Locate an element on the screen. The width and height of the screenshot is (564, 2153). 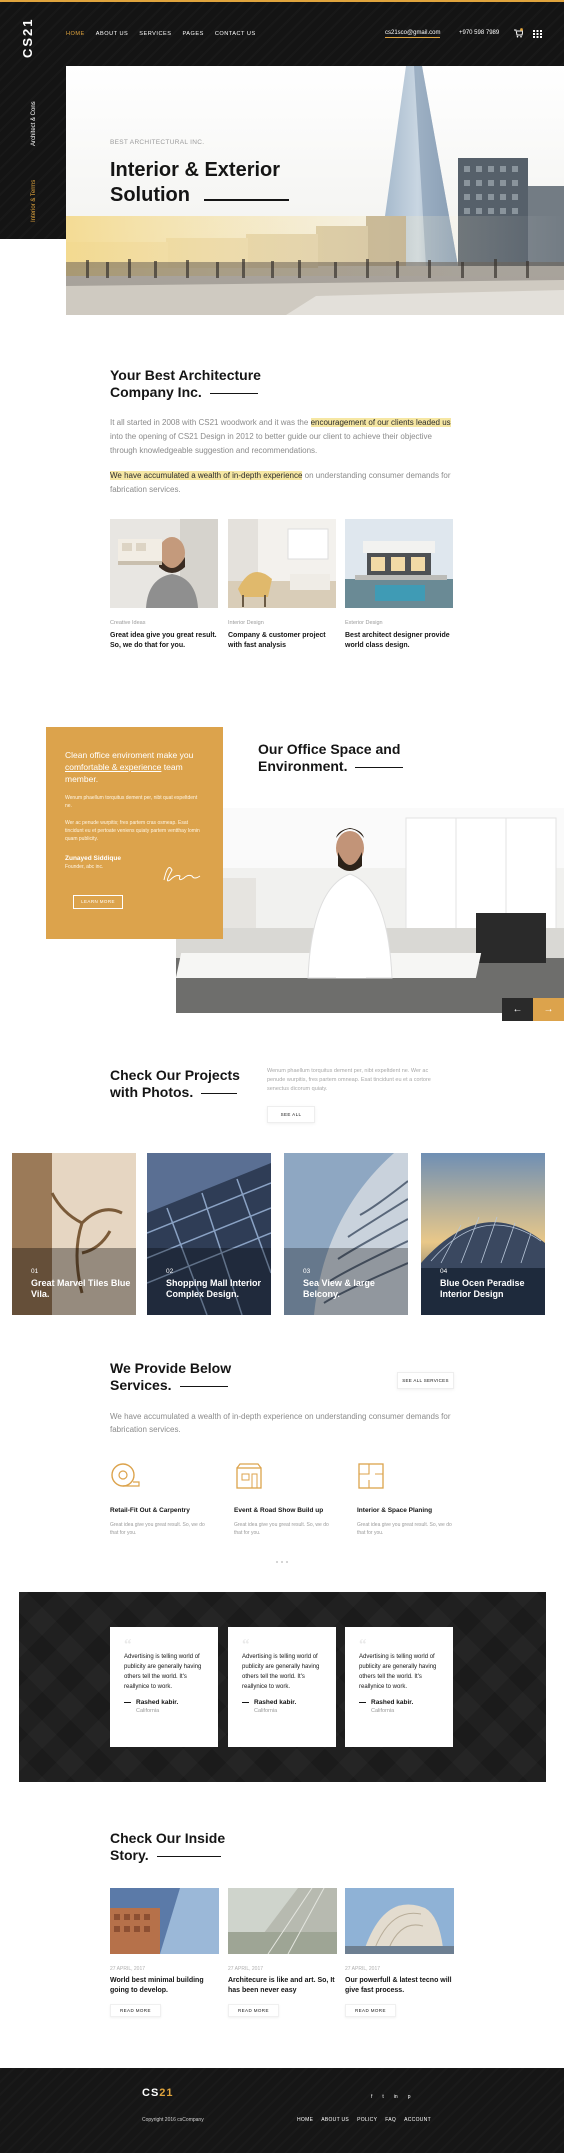
nav-about: ABOUT US is located at coordinates (112, 34).